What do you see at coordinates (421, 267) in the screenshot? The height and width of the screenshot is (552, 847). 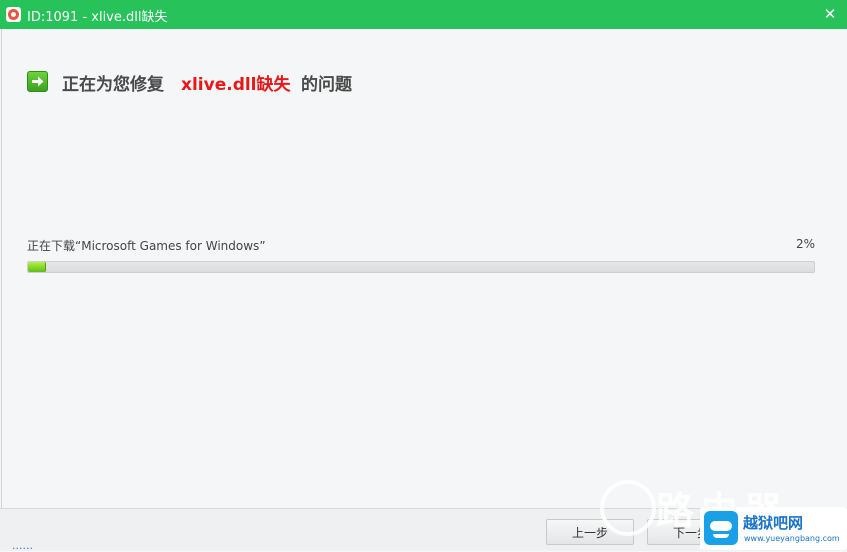 I see `download-progress-bar` at bounding box center [421, 267].